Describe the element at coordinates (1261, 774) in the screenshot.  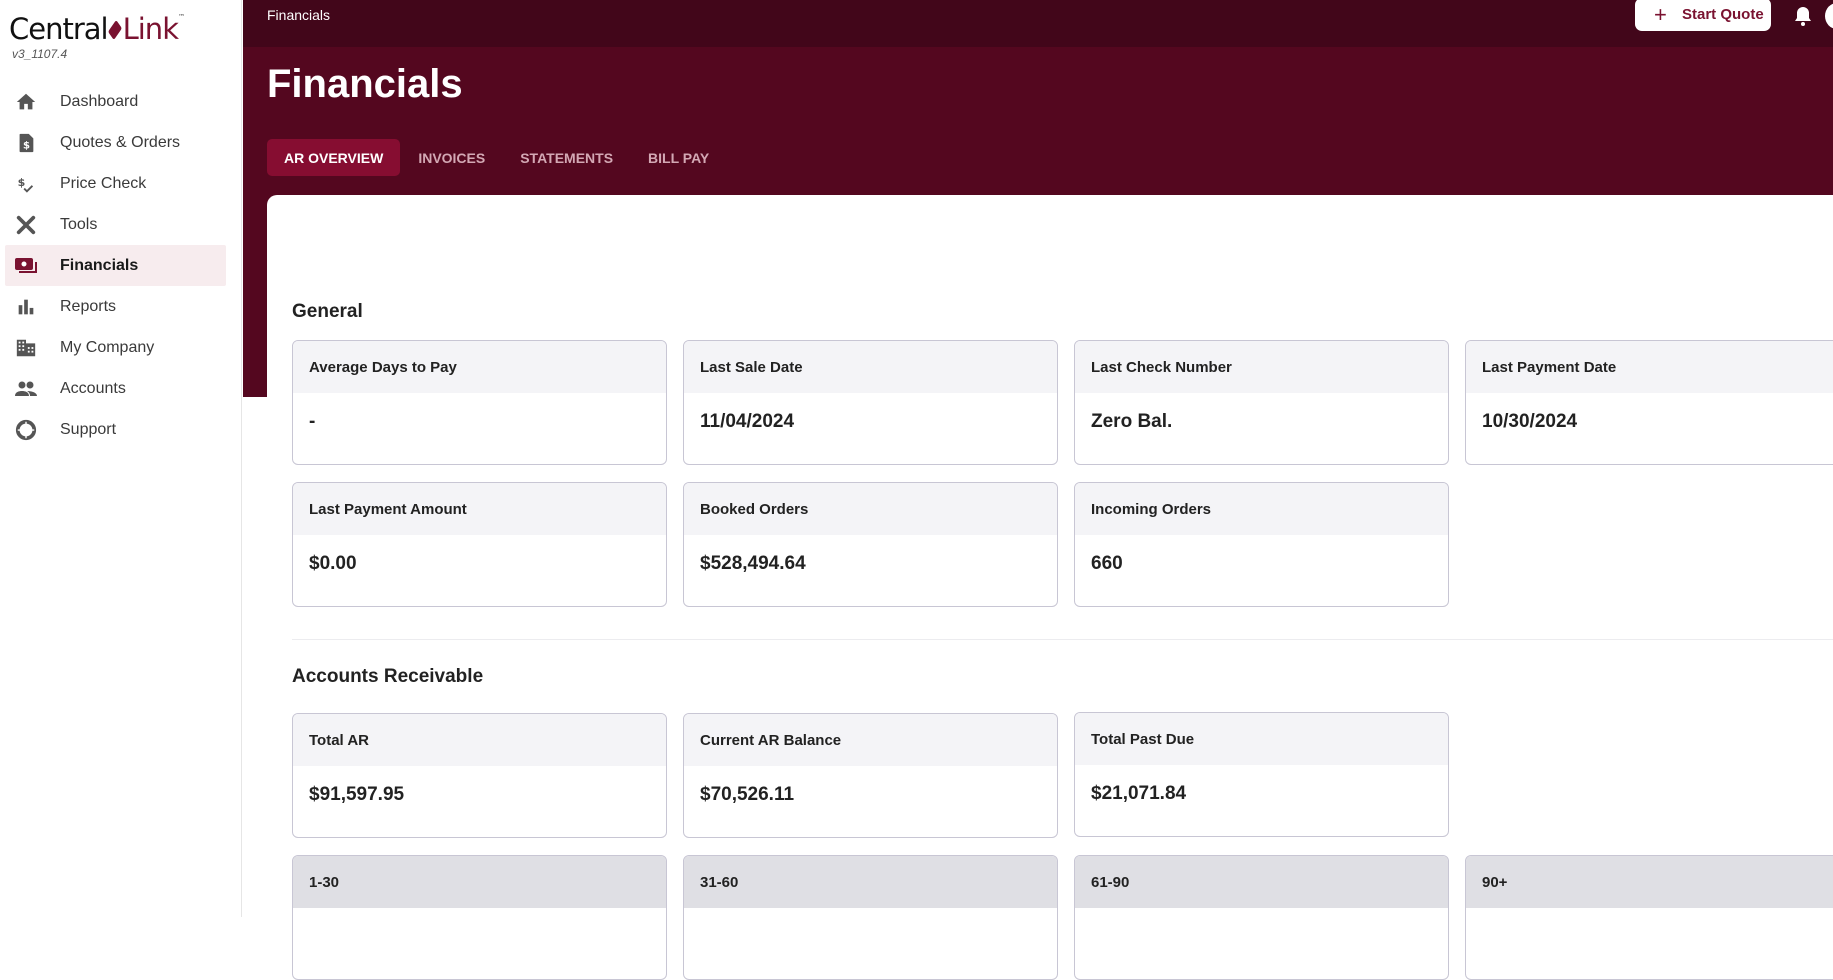
I see `card-total-past-due: Total Past Due $21,071.84` at that location.